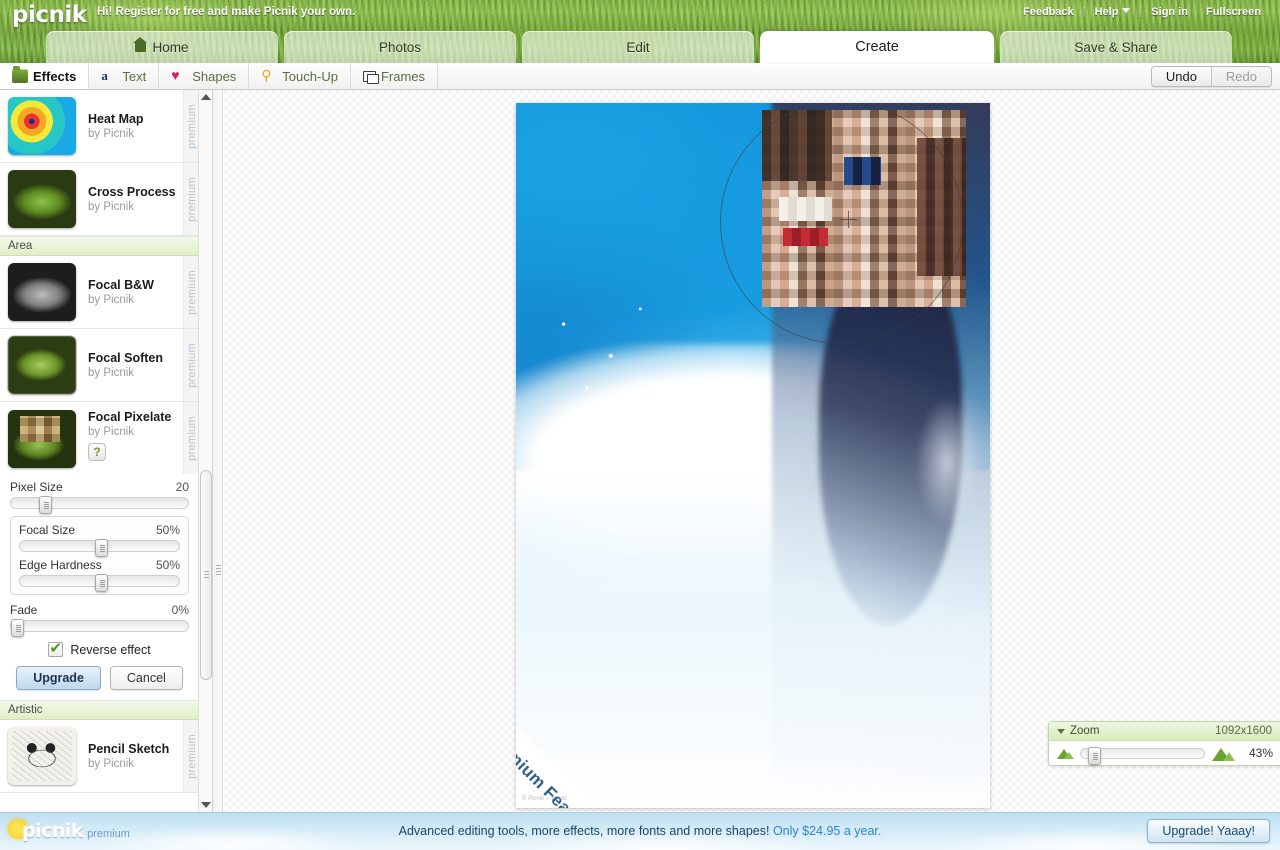 This screenshot has width=1280, height=850. Describe the element at coordinates (110, 649) in the screenshot. I see `reverse-effect-label: Reverse effect` at that location.